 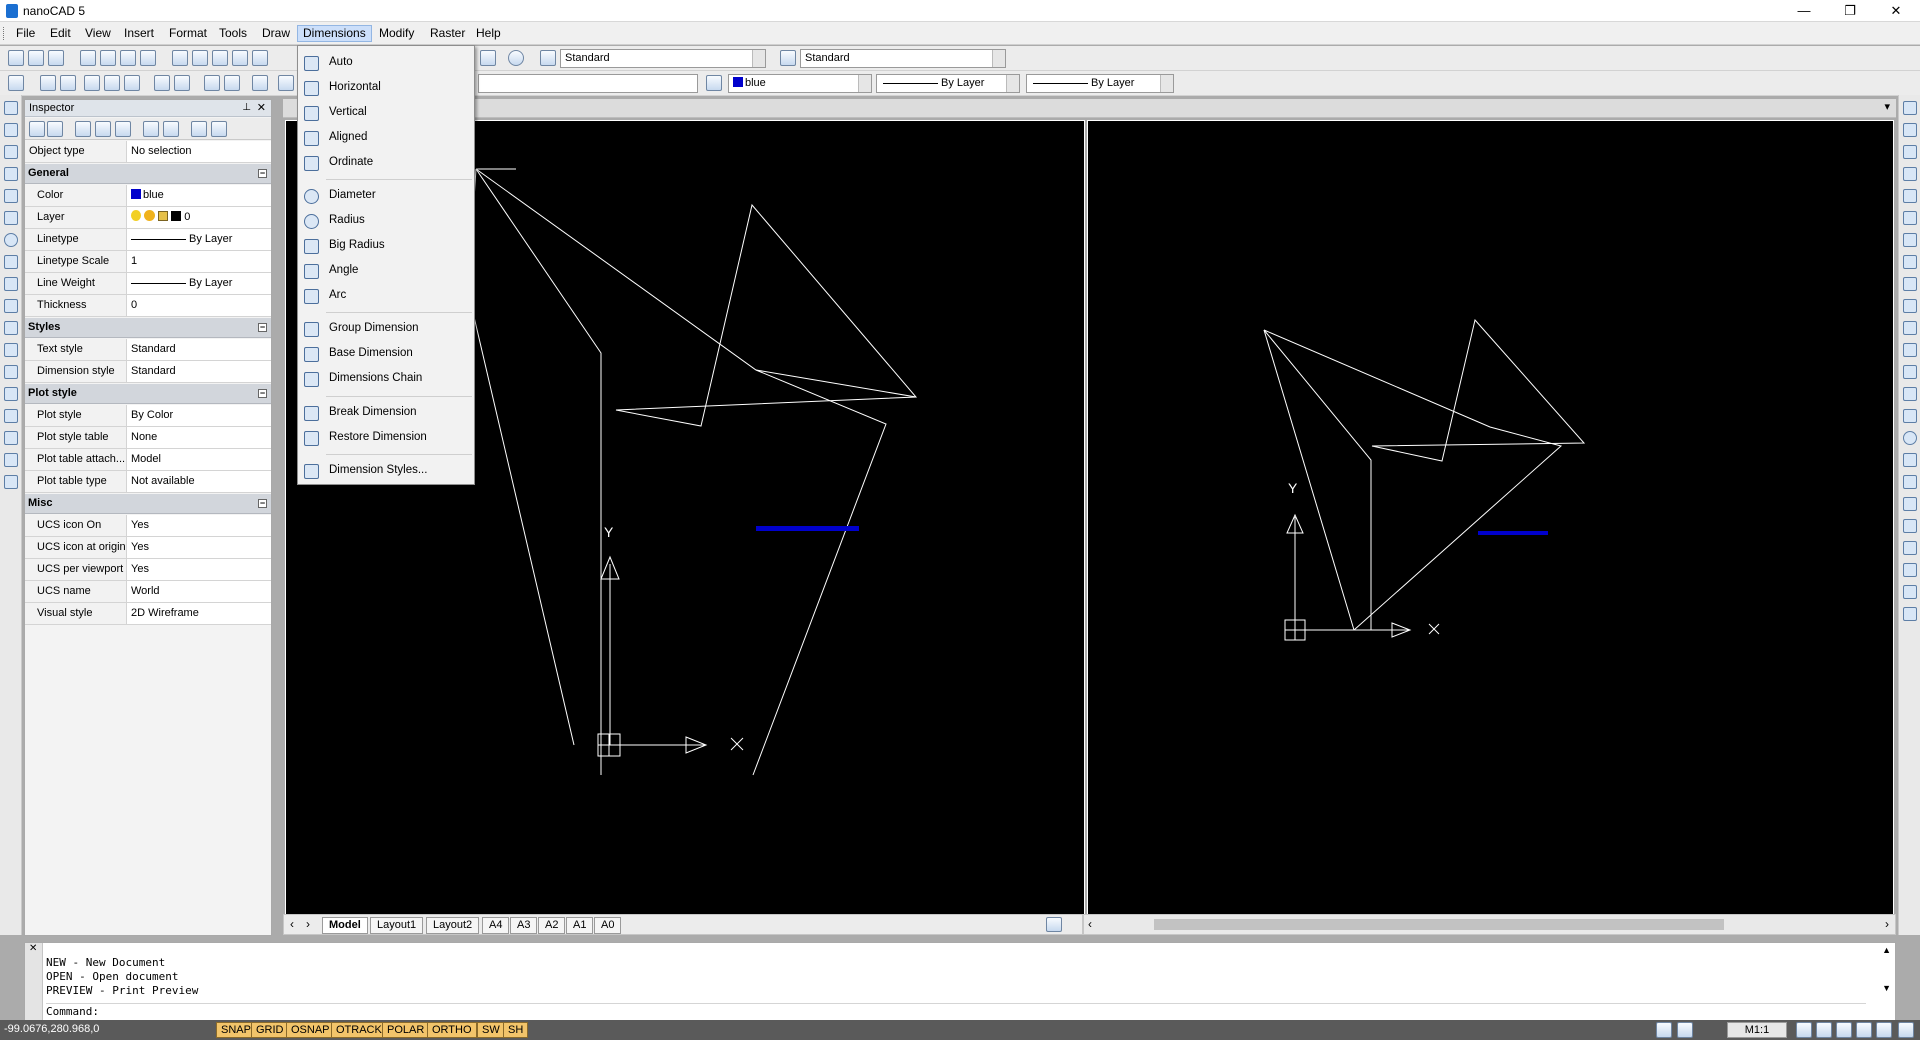 I want to click on layer-isolate-icon, so click(x=1910, y=526).